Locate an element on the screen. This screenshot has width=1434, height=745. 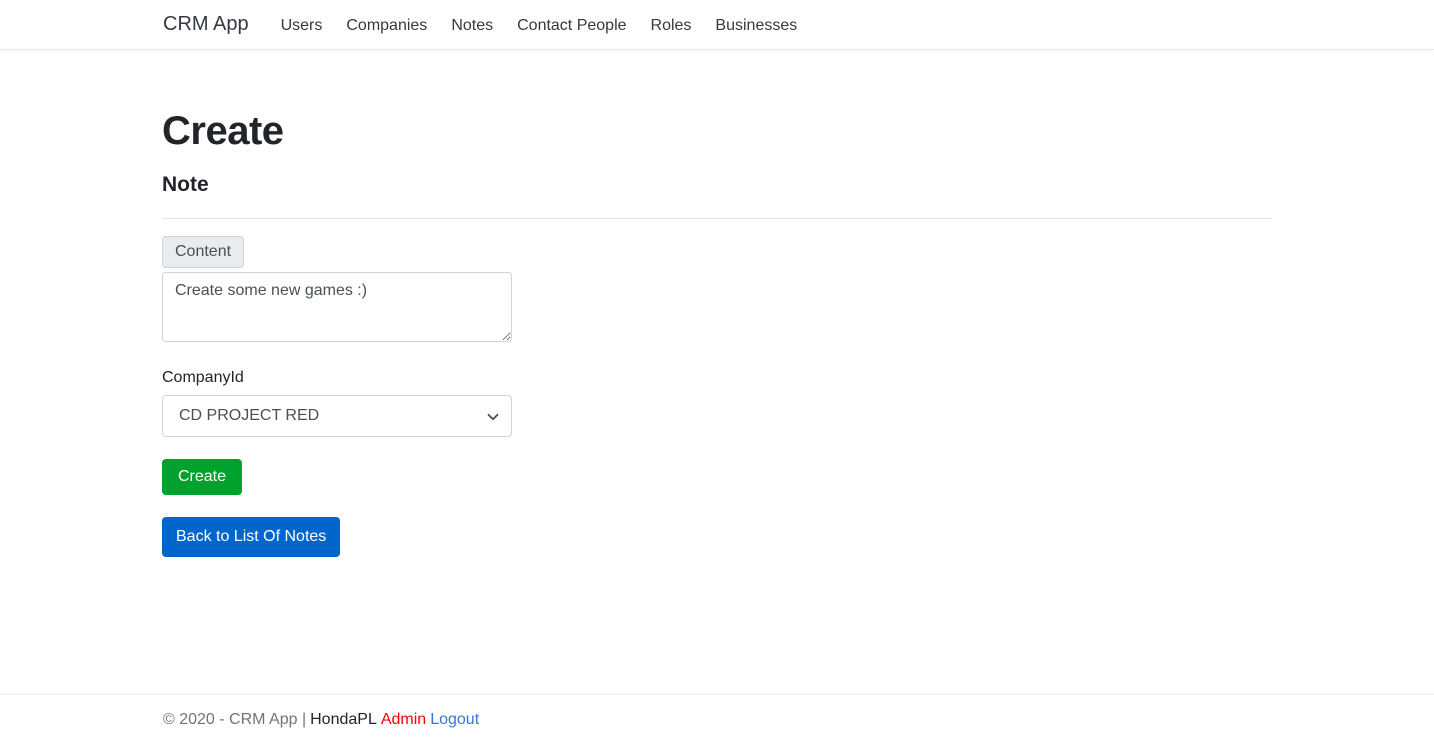
footer-logout-link: Logout is located at coordinates (454, 719).